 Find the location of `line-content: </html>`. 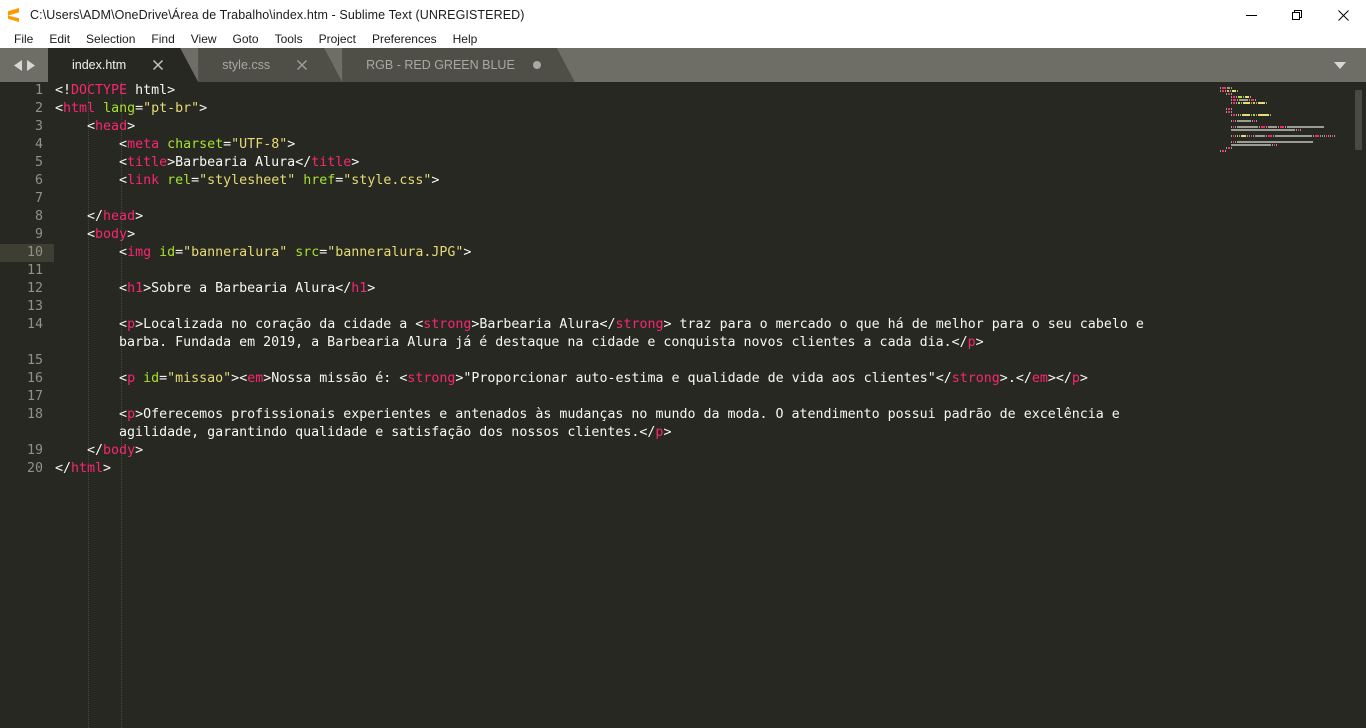

line-content: </html> is located at coordinates (83, 468).